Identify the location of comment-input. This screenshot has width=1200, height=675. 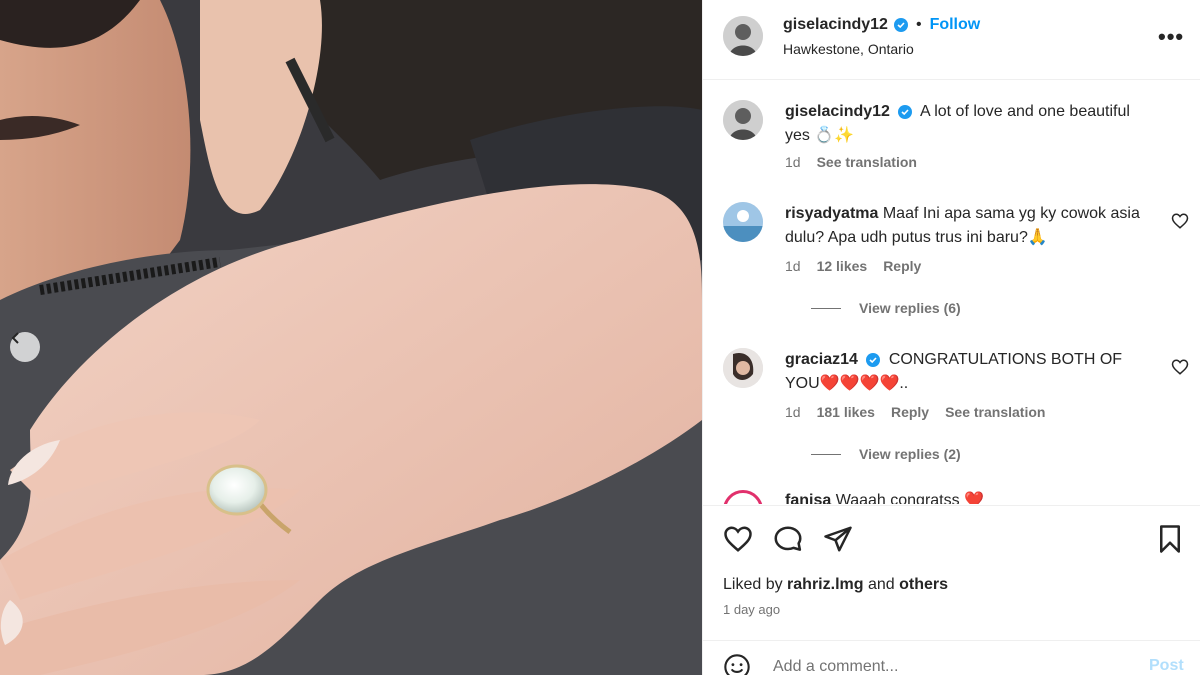
(948, 665).